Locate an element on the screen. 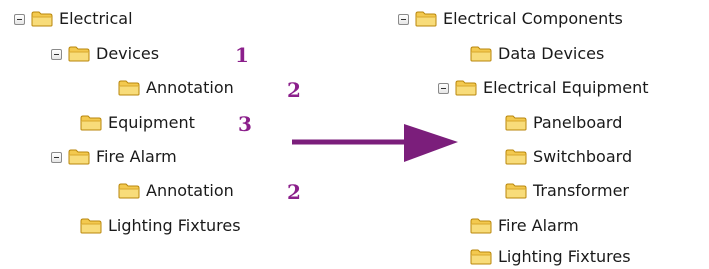 Image resolution: width=709 pixels, height=269 pixels. tree-item-data-devices: Data Devices is located at coordinates (537, 54).